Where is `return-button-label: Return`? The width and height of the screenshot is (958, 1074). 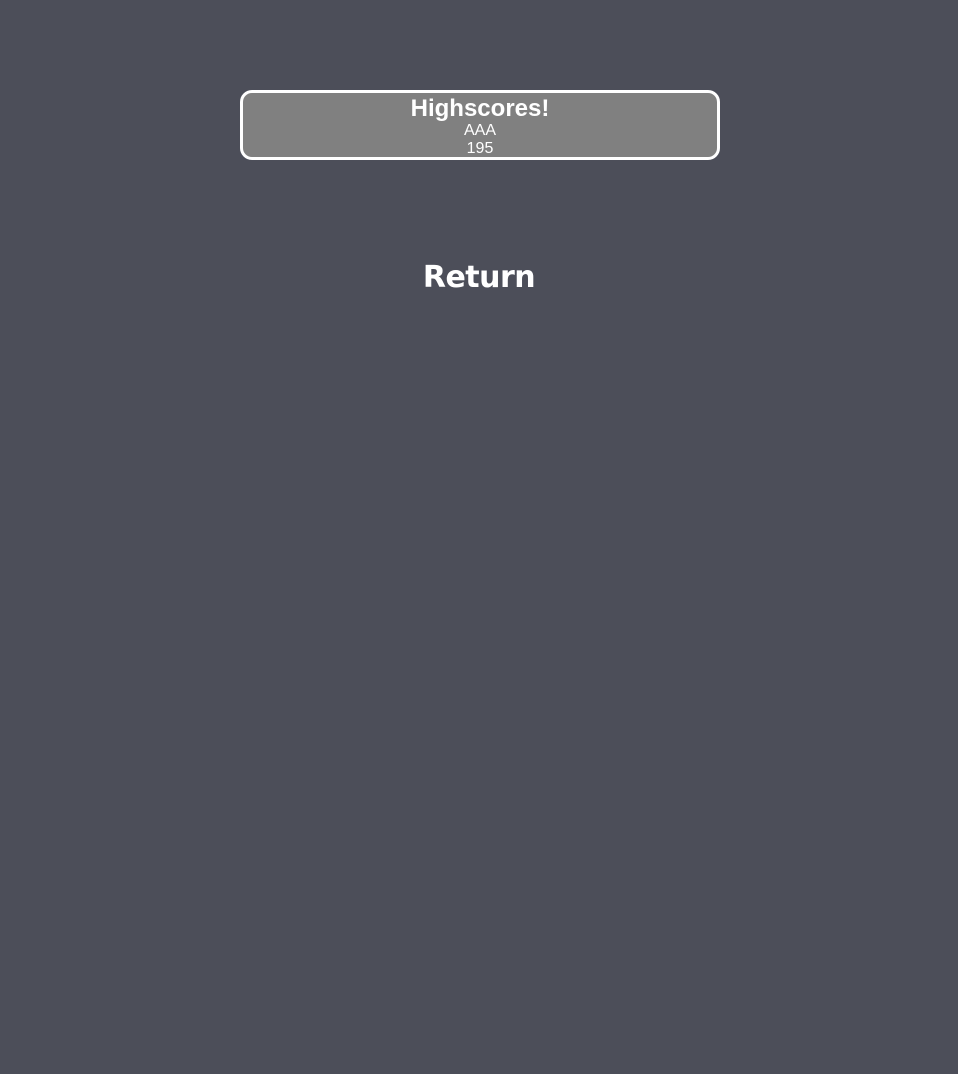 return-button-label: Return is located at coordinates (479, 278).